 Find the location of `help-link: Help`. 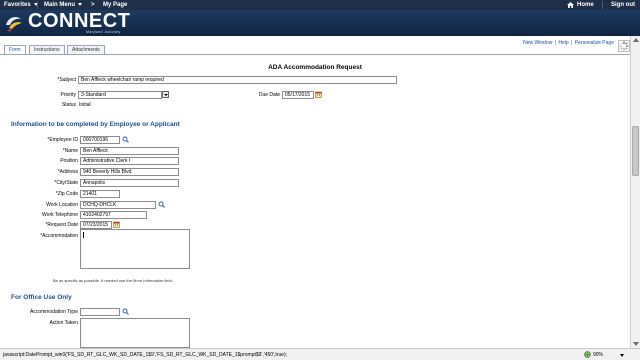

help-link: Help is located at coordinates (563, 43).